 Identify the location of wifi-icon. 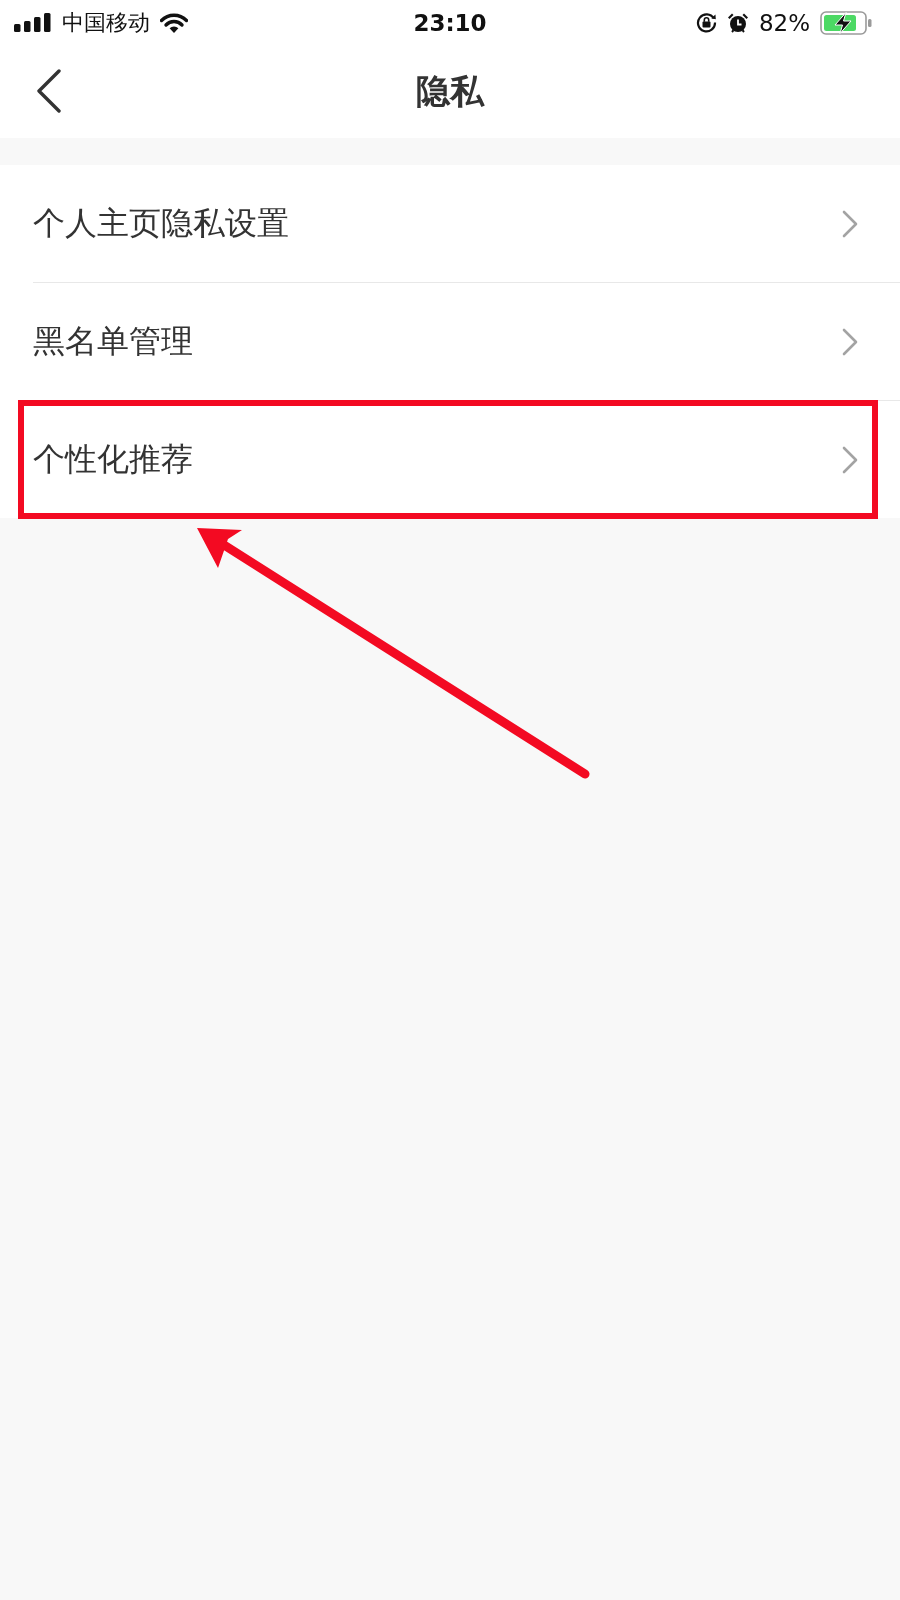
(174, 22).